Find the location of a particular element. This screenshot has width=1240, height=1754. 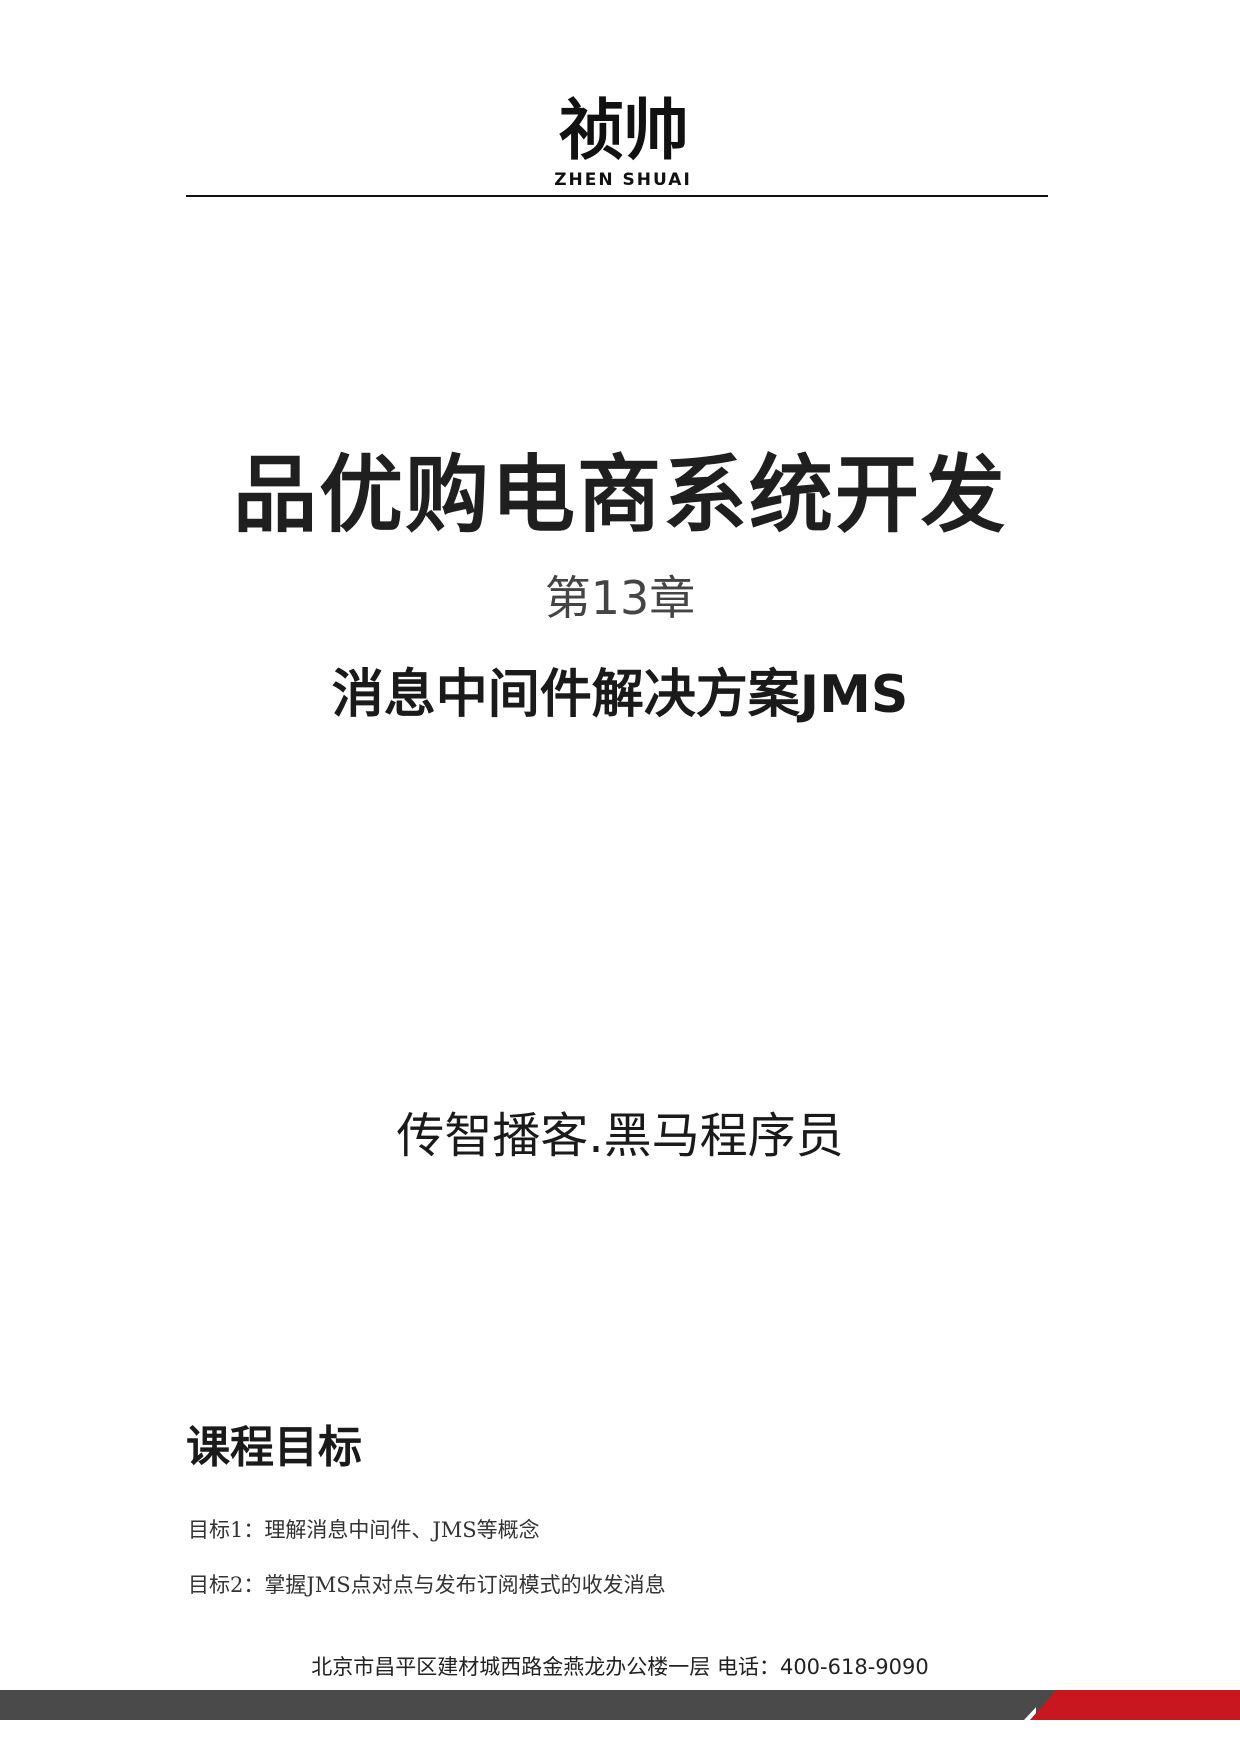

chapter-number: 第13章 is located at coordinates (620, 598).